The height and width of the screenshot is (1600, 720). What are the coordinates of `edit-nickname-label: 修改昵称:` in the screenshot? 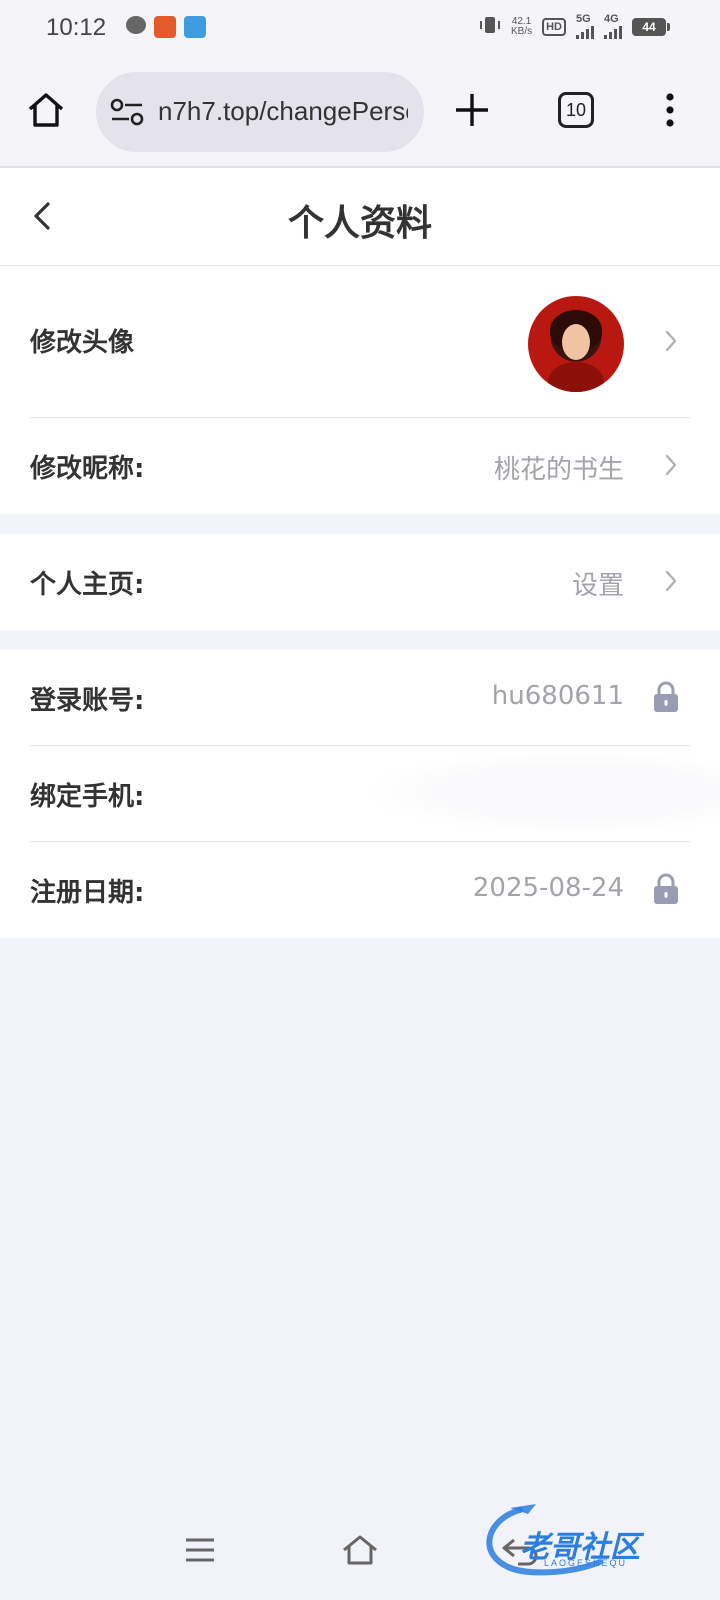 It's located at (87, 469).